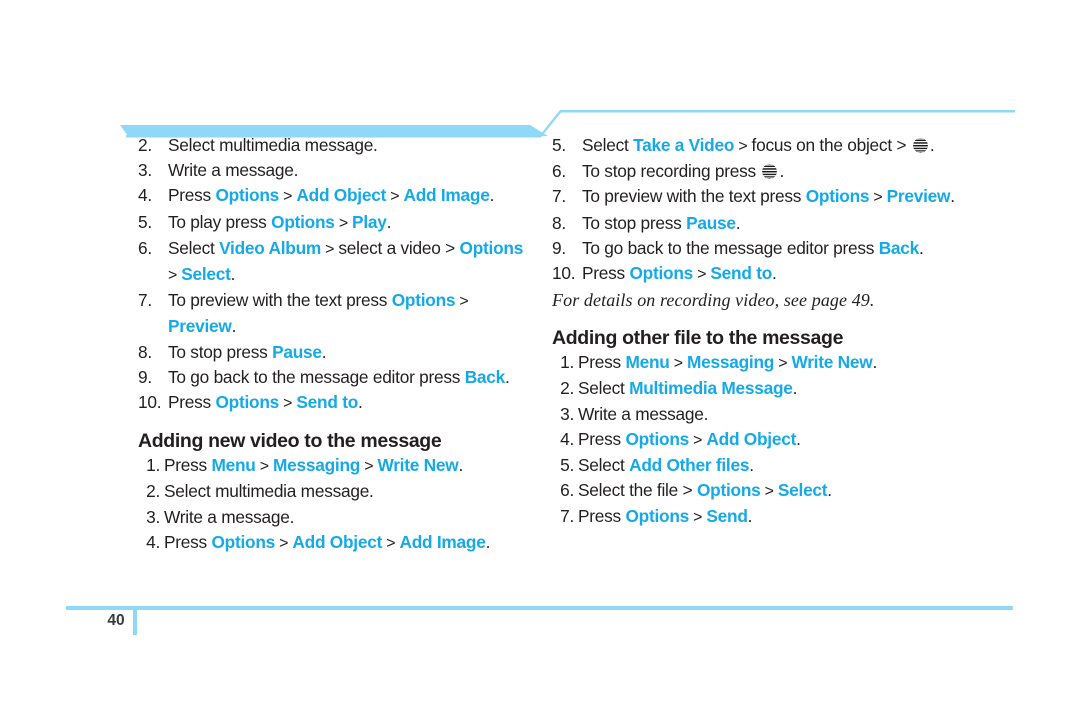 The image size is (1080, 719). Describe the element at coordinates (567, 362) in the screenshot. I see `step-number: 1.` at that location.